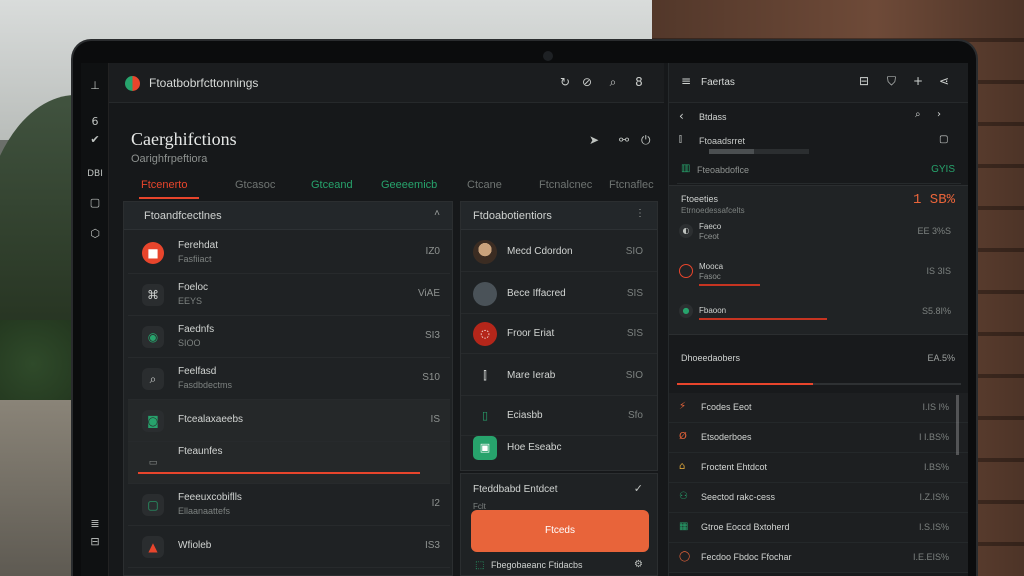  I want to click on summary-section: Dhoeedaobers EA.5%, so click(818, 370).